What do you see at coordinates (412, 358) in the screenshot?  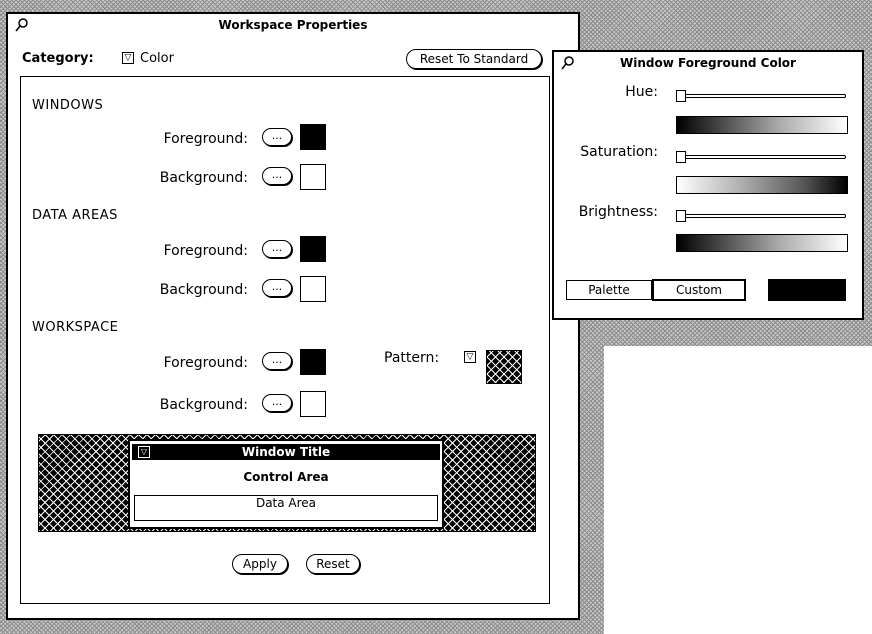 I see `pattern-label: Pattern:` at bounding box center [412, 358].